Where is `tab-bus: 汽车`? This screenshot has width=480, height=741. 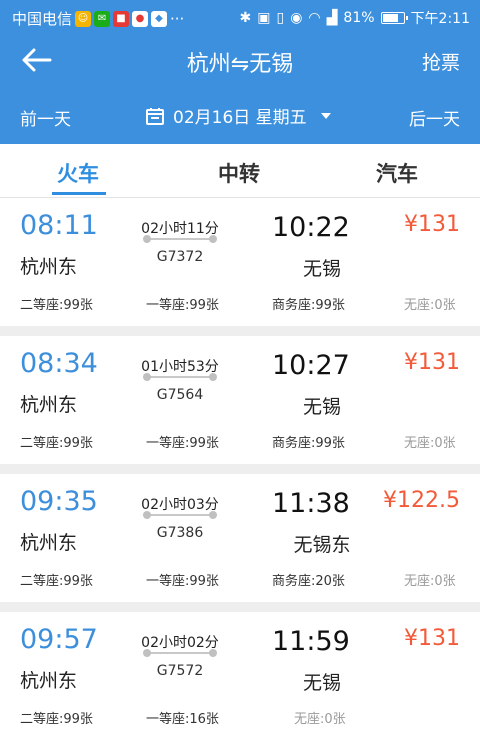 tab-bus: 汽车 is located at coordinates (397, 173).